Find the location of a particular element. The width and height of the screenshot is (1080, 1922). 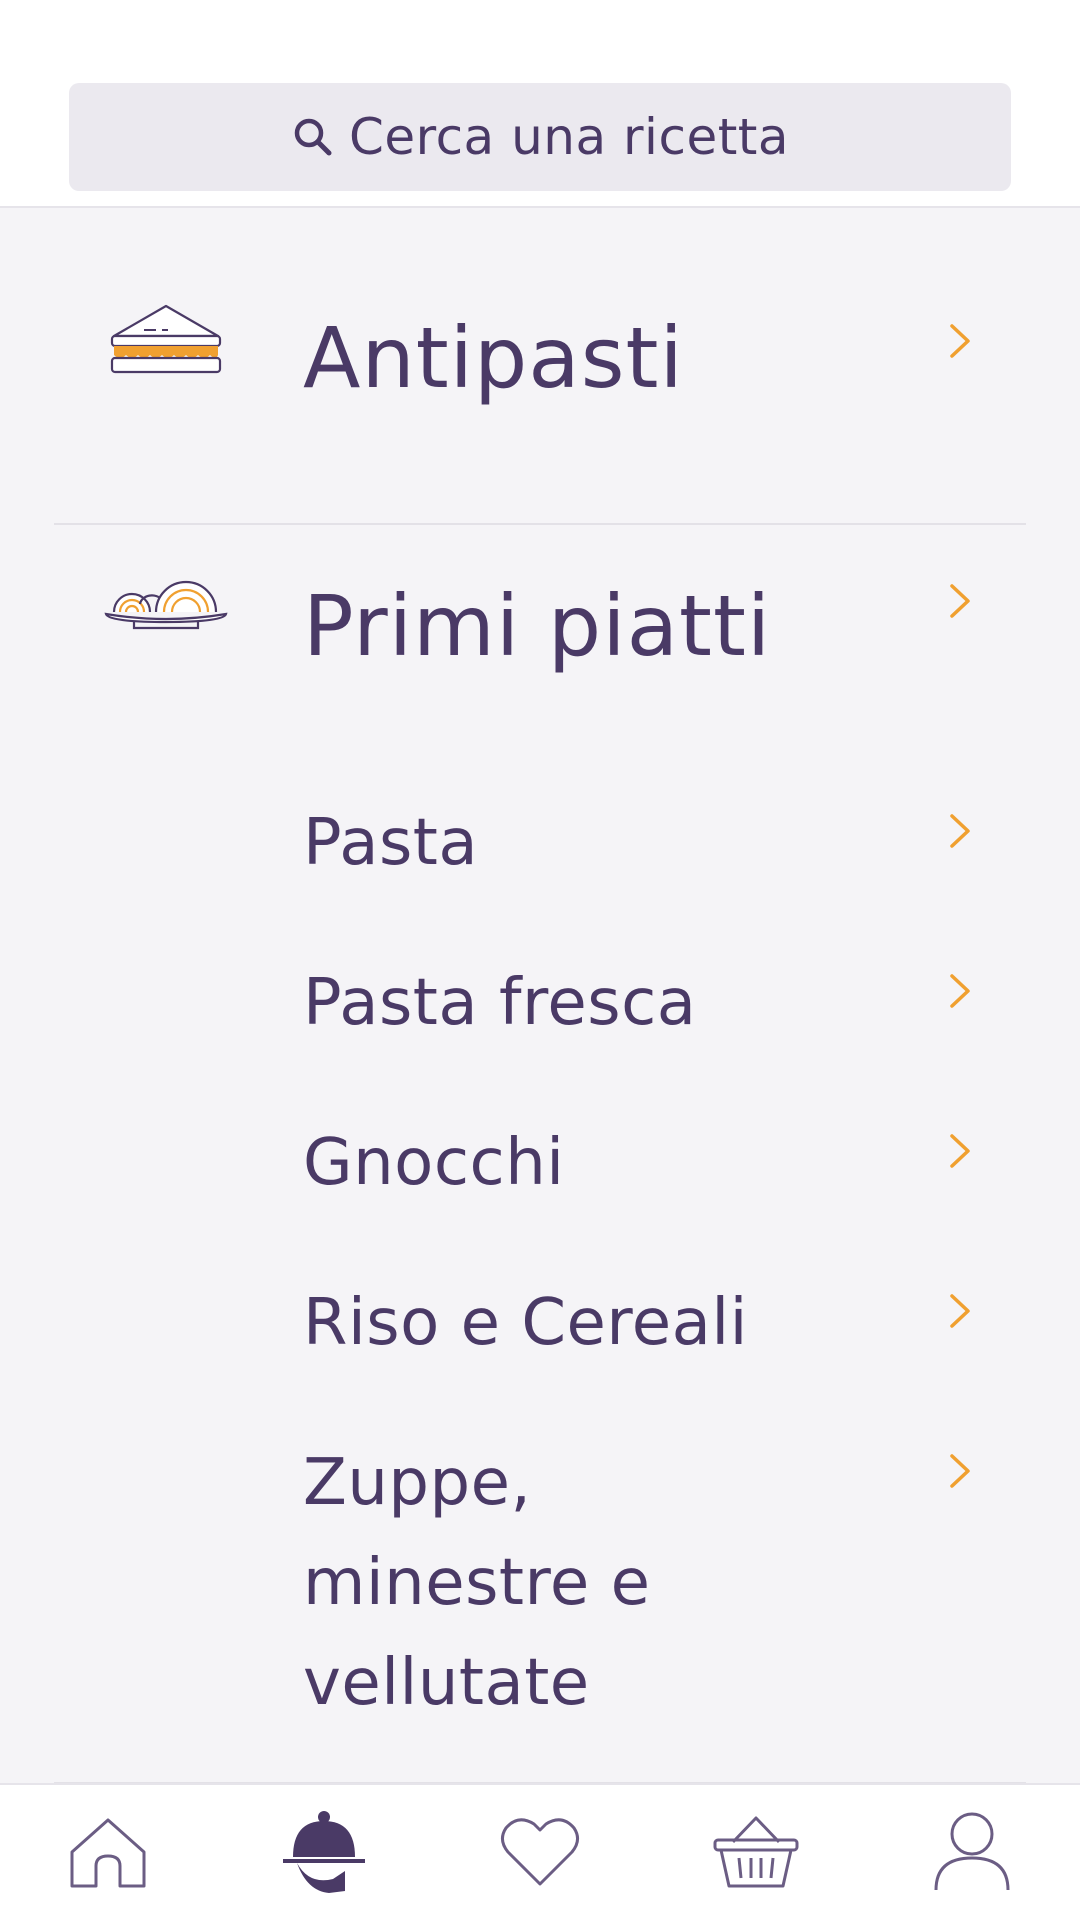

category-antipasti: Antipasti is located at coordinates (540, 373).